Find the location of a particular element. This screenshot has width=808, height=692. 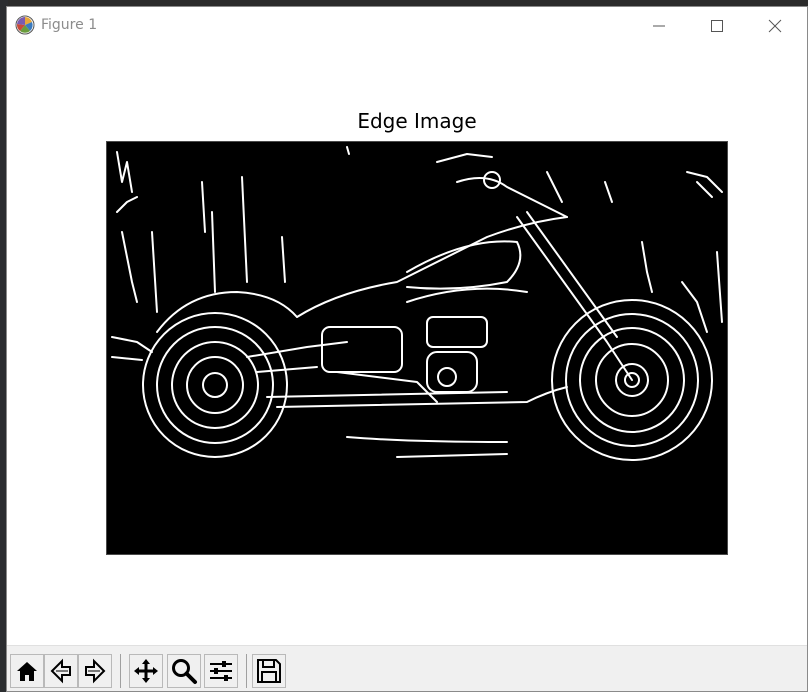

minimize-button is located at coordinates (659, 26).